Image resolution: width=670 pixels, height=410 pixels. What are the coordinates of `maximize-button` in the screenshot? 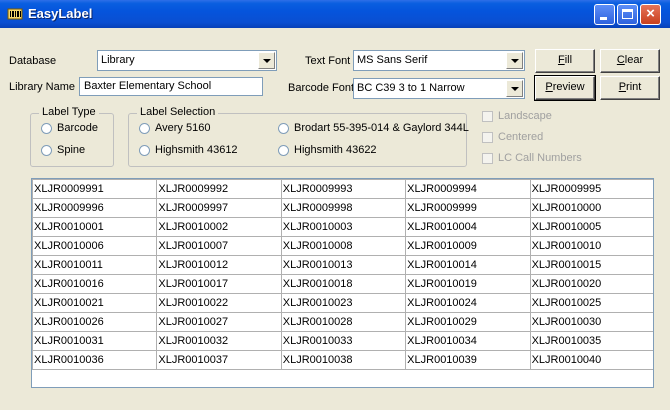 It's located at (627, 14).